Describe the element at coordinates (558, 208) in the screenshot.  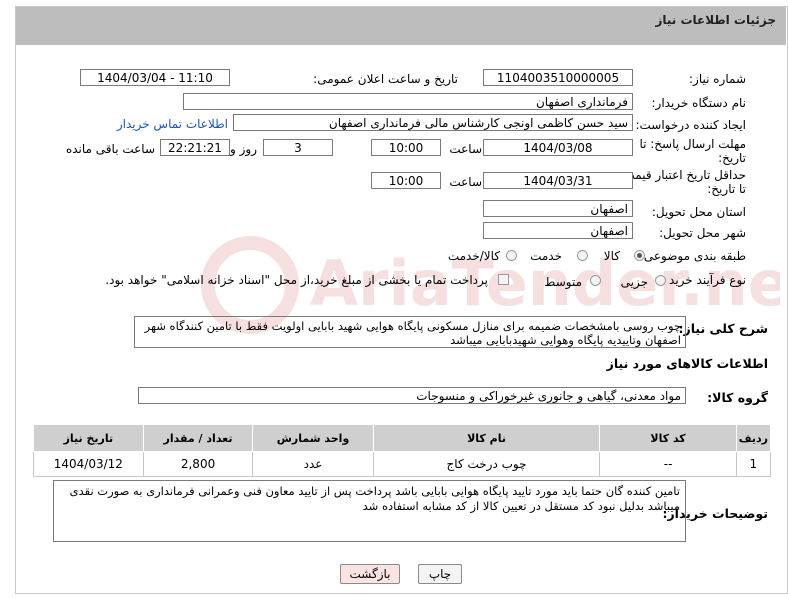
I see `province-field: اصفهان` at that location.